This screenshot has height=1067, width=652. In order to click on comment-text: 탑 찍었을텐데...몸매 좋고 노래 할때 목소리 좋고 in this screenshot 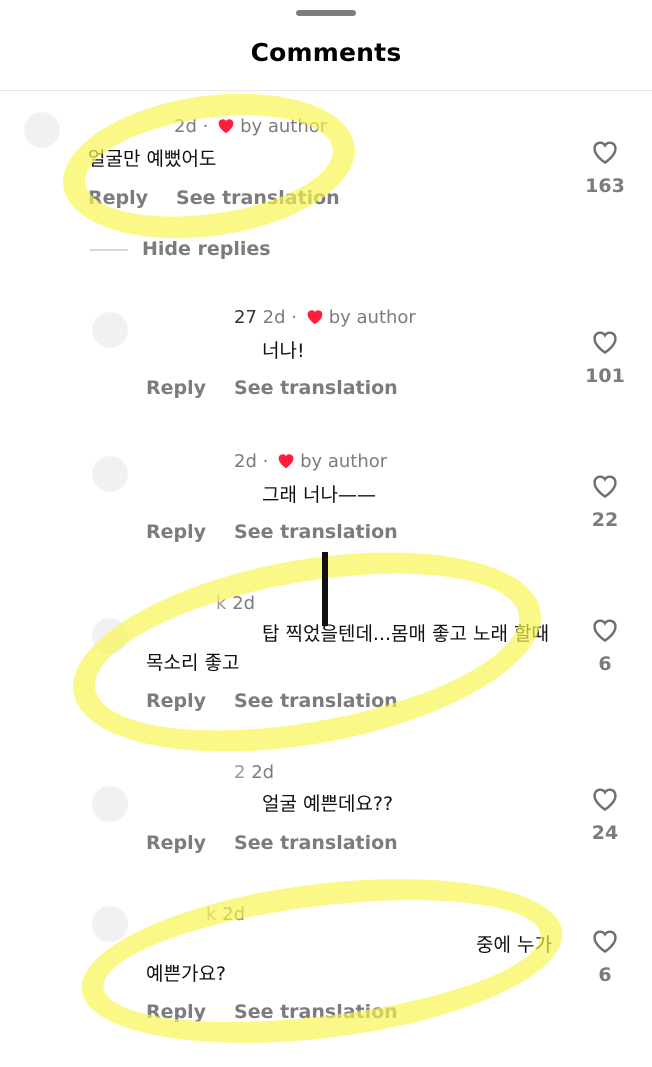, I will do `click(347, 648)`.